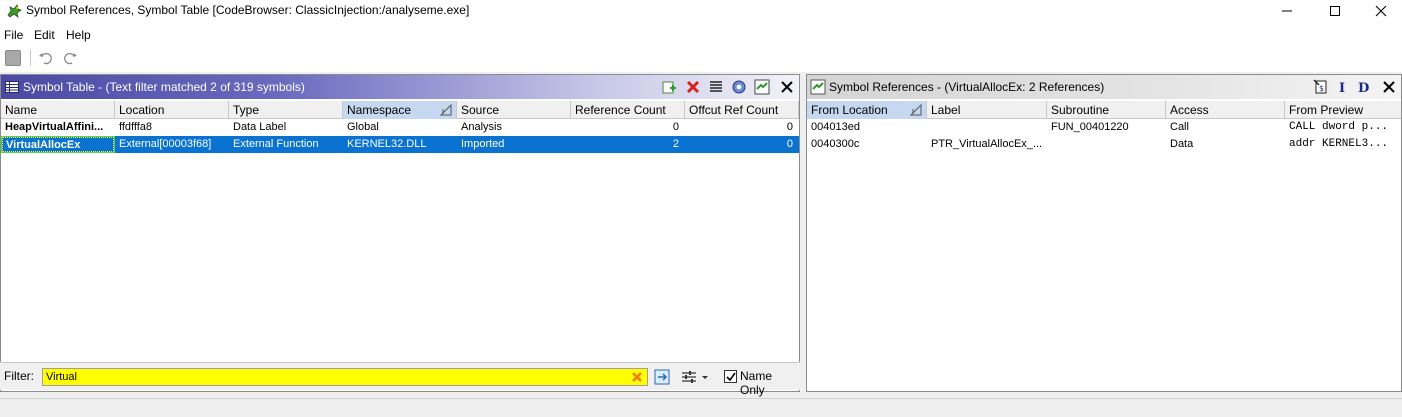 This screenshot has width=1402, height=417. Describe the element at coordinates (165, 144) in the screenshot. I see `cell-location: External[00003f68]` at that location.